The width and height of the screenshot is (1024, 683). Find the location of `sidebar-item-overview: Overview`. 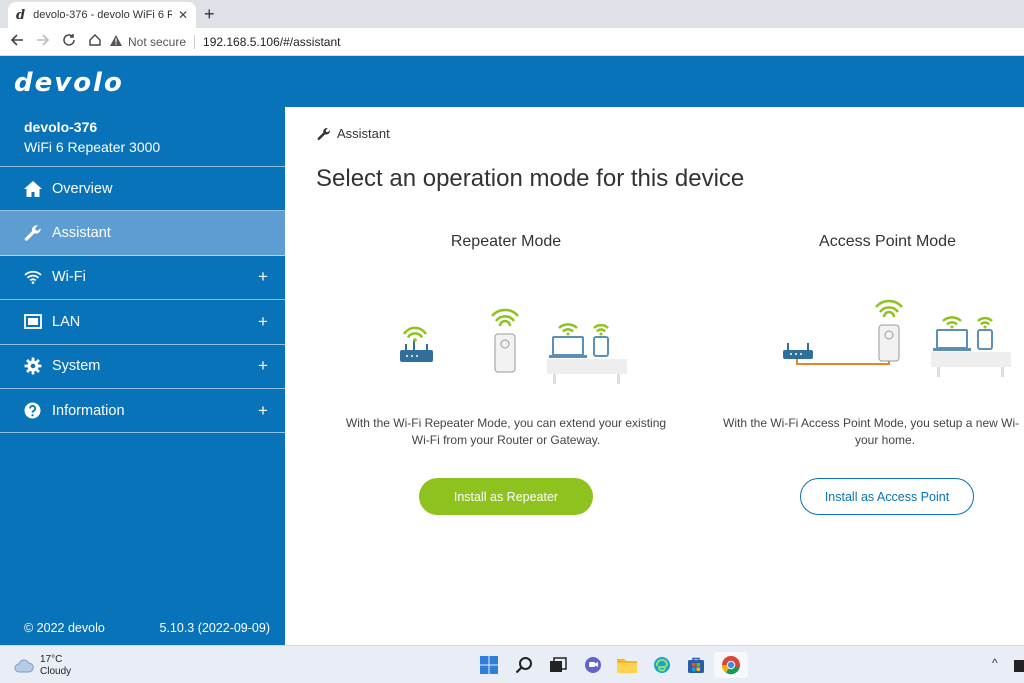

sidebar-item-overview: Overview is located at coordinates (142, 189).